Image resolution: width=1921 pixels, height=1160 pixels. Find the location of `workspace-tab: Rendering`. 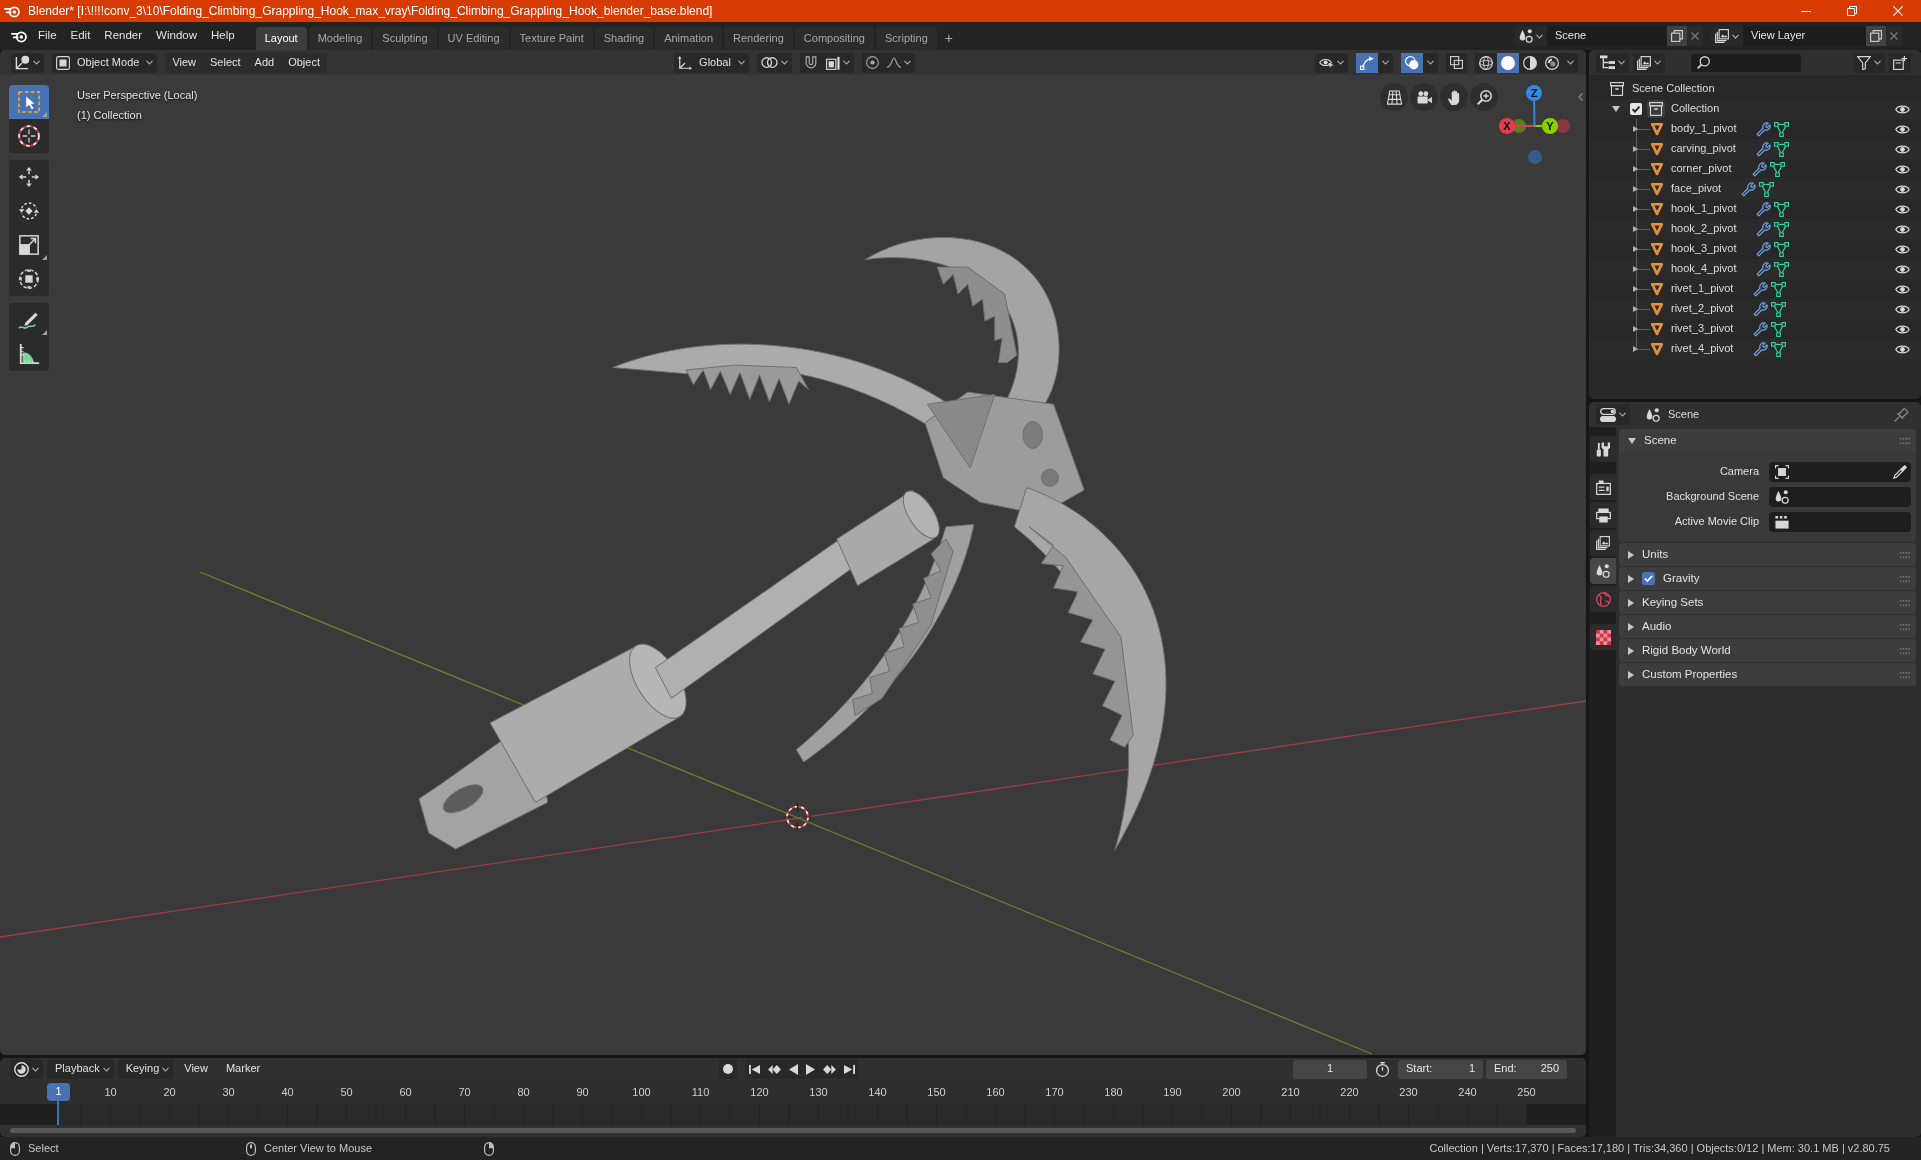

workspace-tab: Rendering is located at coordinates (758, 38).